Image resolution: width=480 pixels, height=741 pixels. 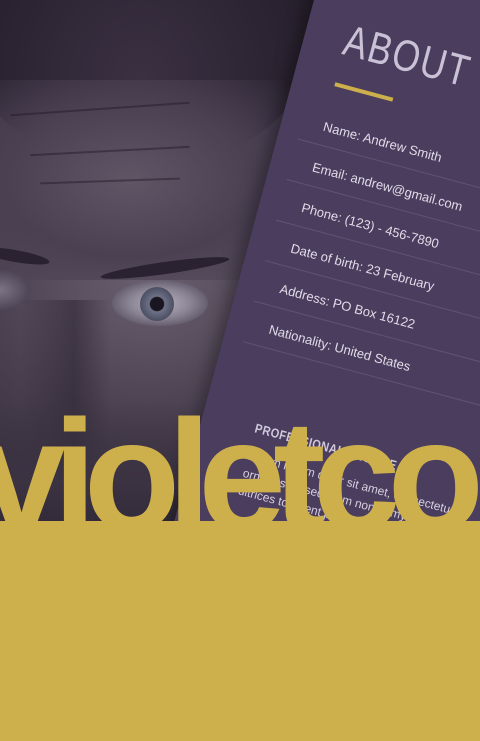 I want to click on card-title: ABOUT, so click(x=407, y=56).